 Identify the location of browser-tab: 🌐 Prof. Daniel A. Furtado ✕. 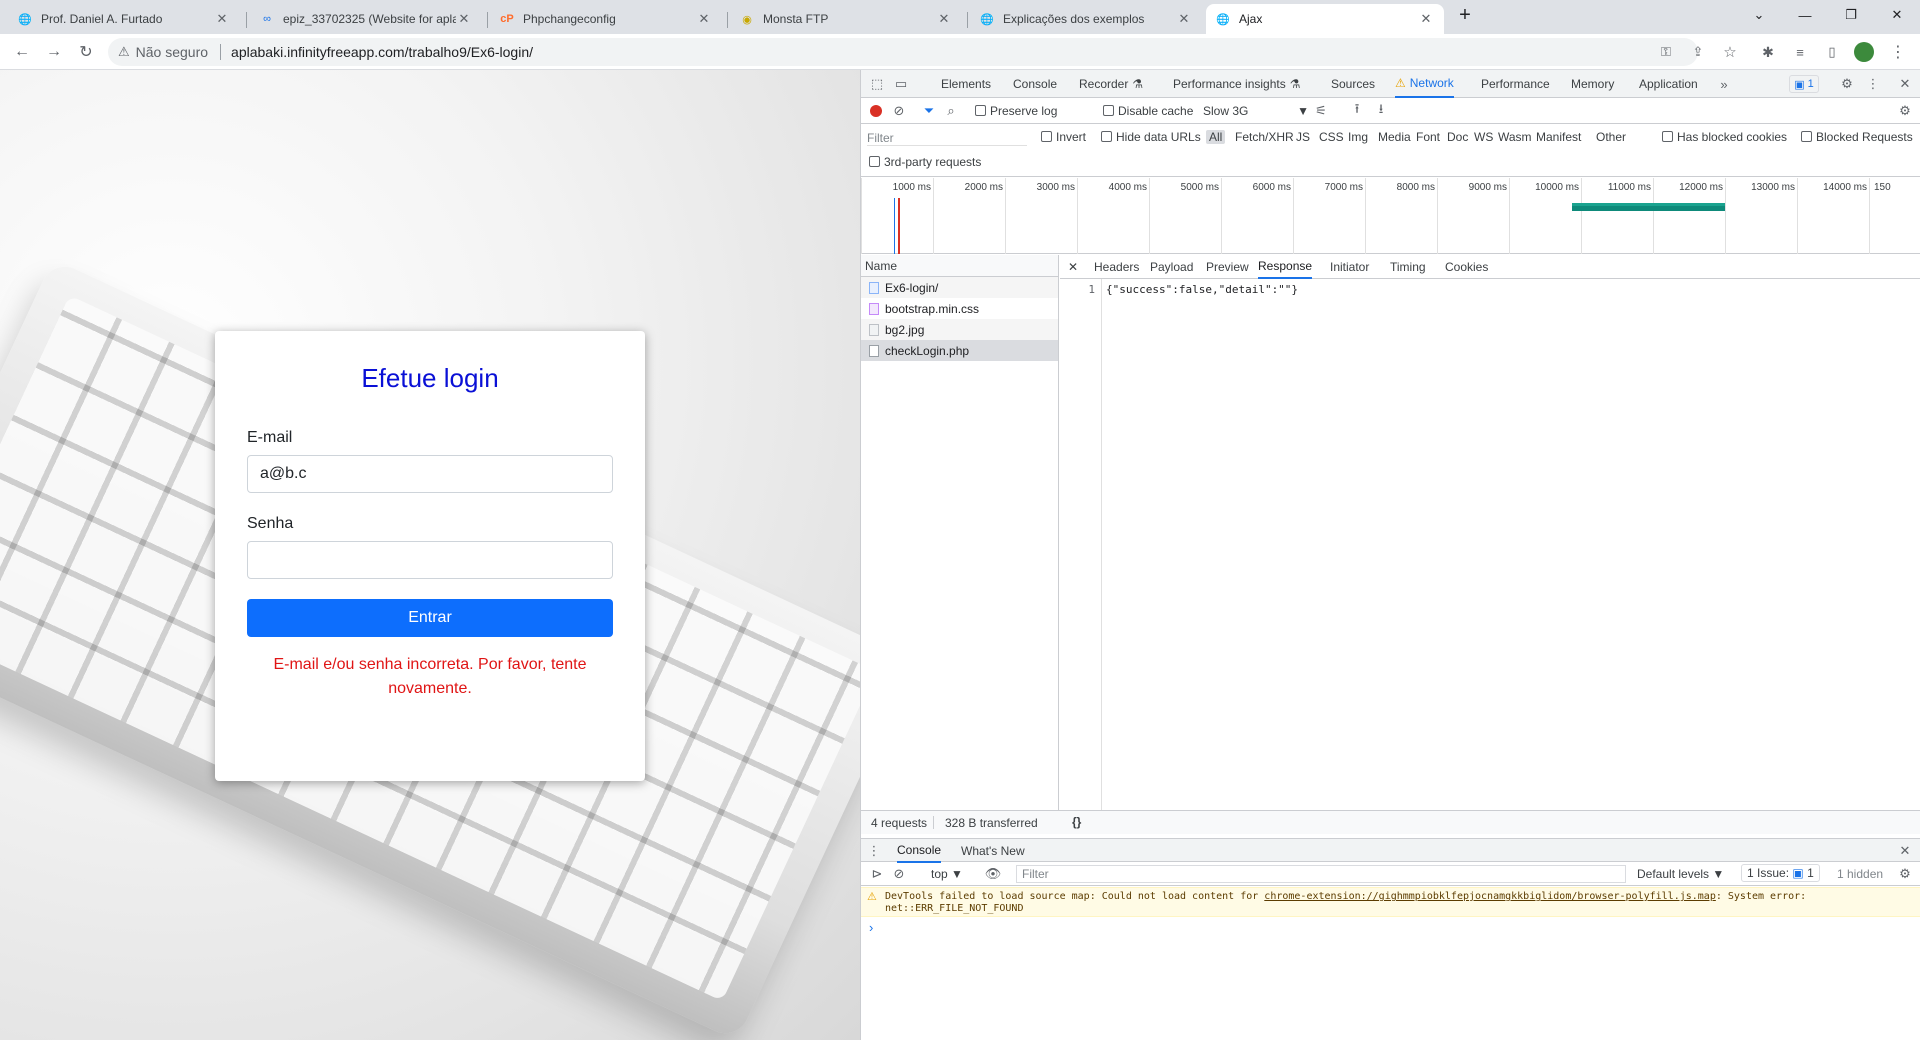
(124, 19).